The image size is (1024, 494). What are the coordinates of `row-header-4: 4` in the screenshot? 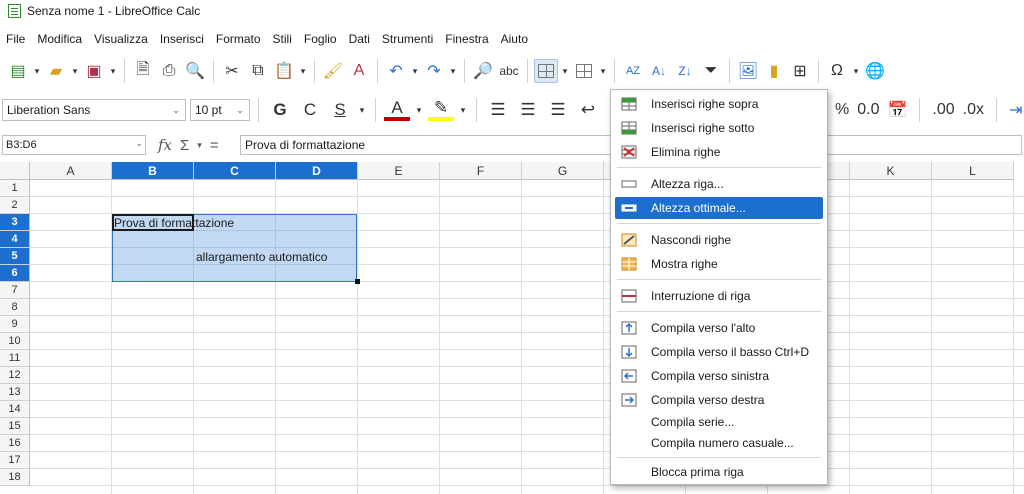 It's located at (15, 239).